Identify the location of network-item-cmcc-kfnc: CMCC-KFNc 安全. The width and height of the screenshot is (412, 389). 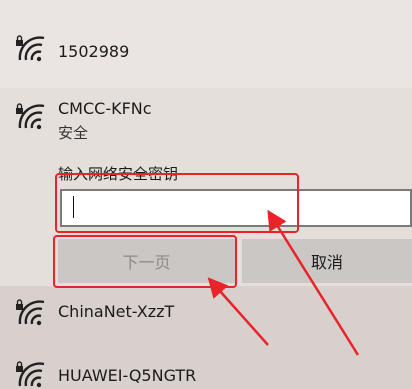
(206, 121).